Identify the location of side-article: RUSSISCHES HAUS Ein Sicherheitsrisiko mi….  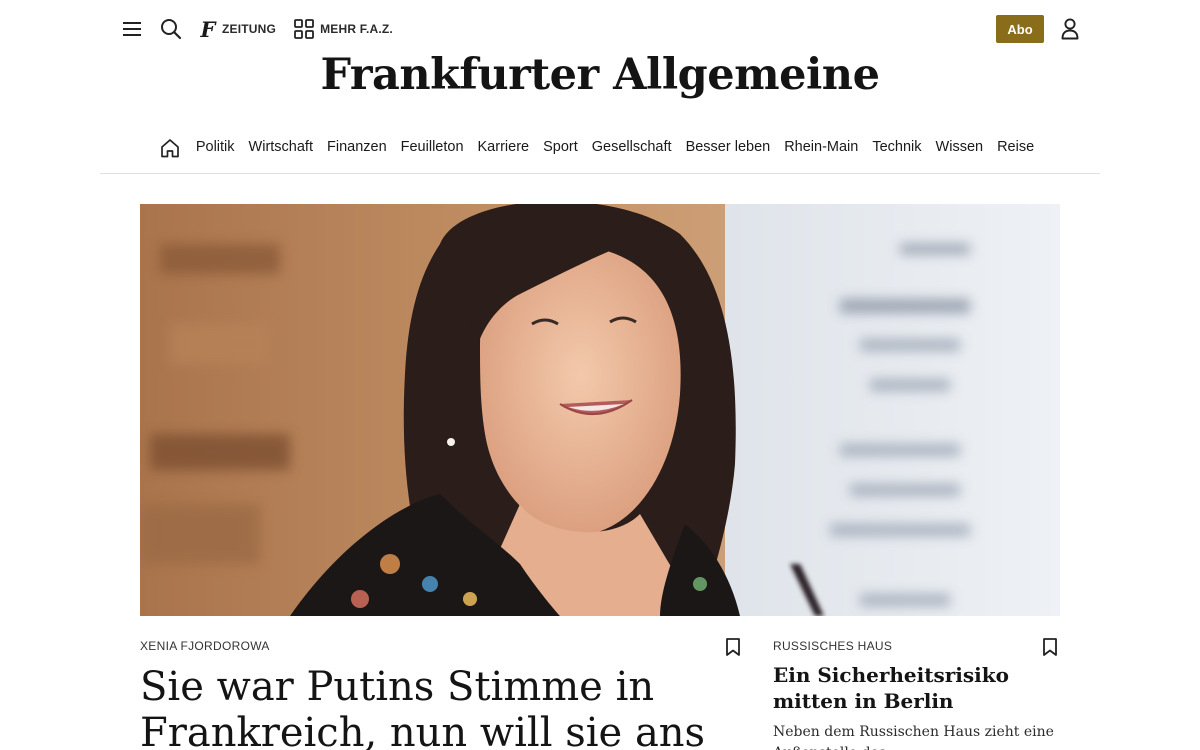
(918, 693).